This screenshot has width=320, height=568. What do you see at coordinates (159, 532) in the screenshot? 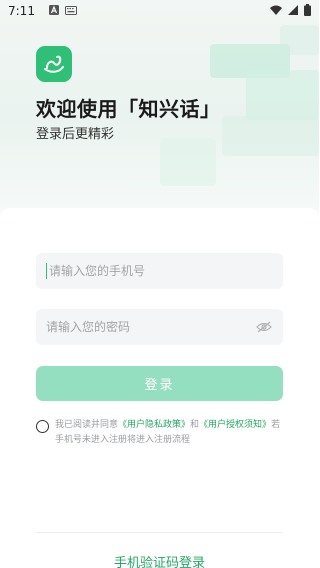
I see `divider` at bounding box center [159, 532].